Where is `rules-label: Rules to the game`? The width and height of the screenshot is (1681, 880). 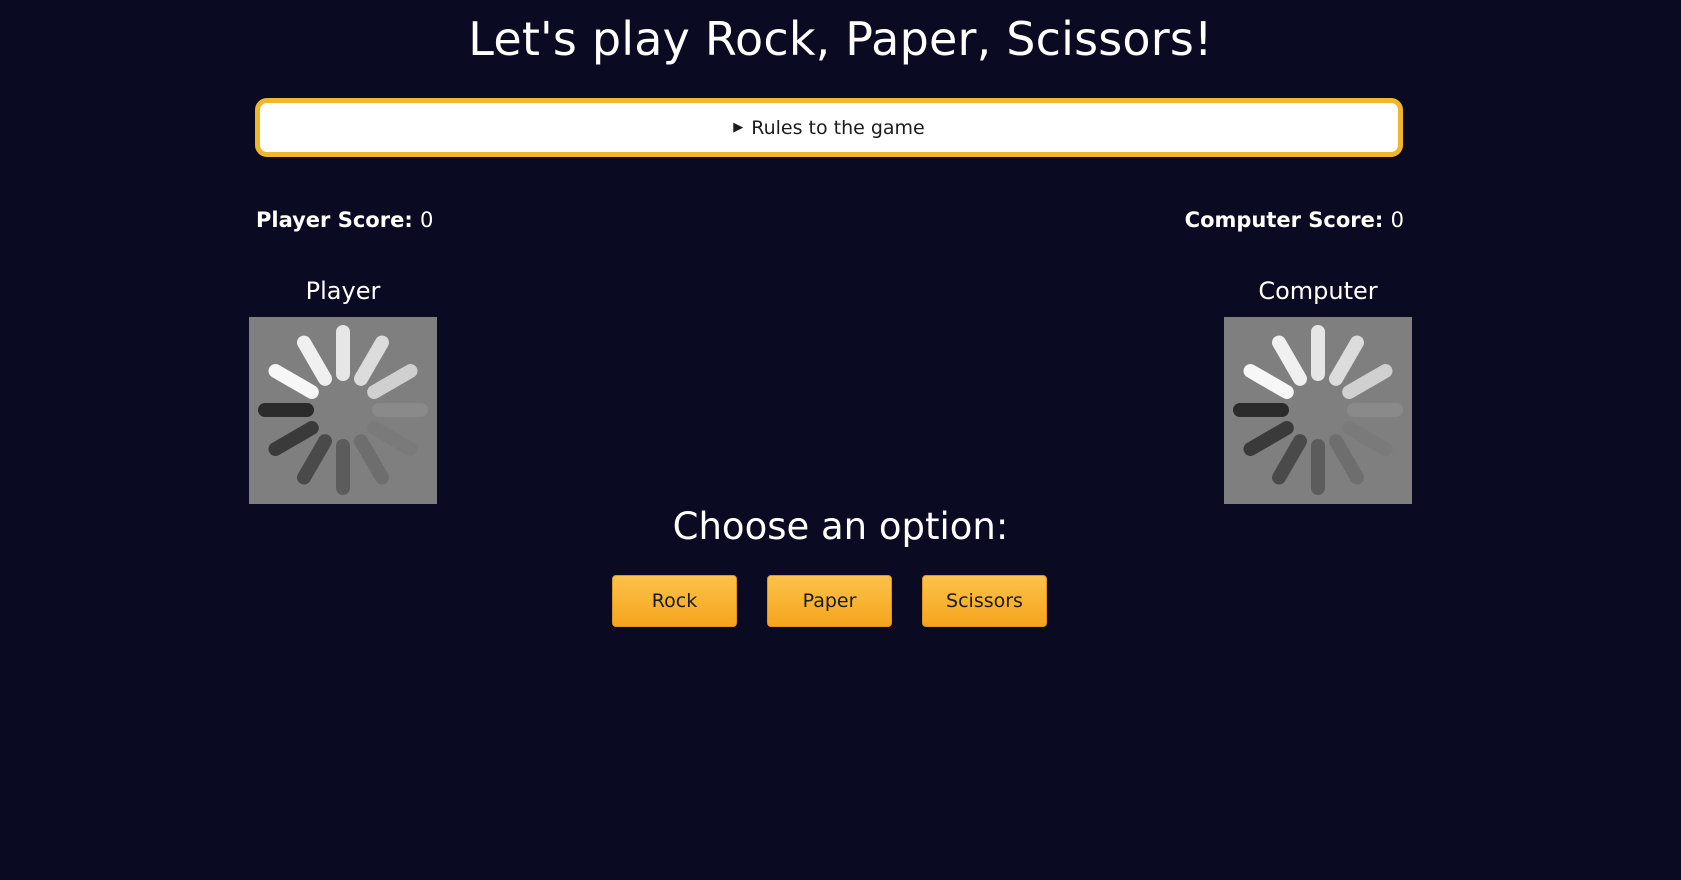
rules-label: Rules to the game is located at coordinates (838, 127).